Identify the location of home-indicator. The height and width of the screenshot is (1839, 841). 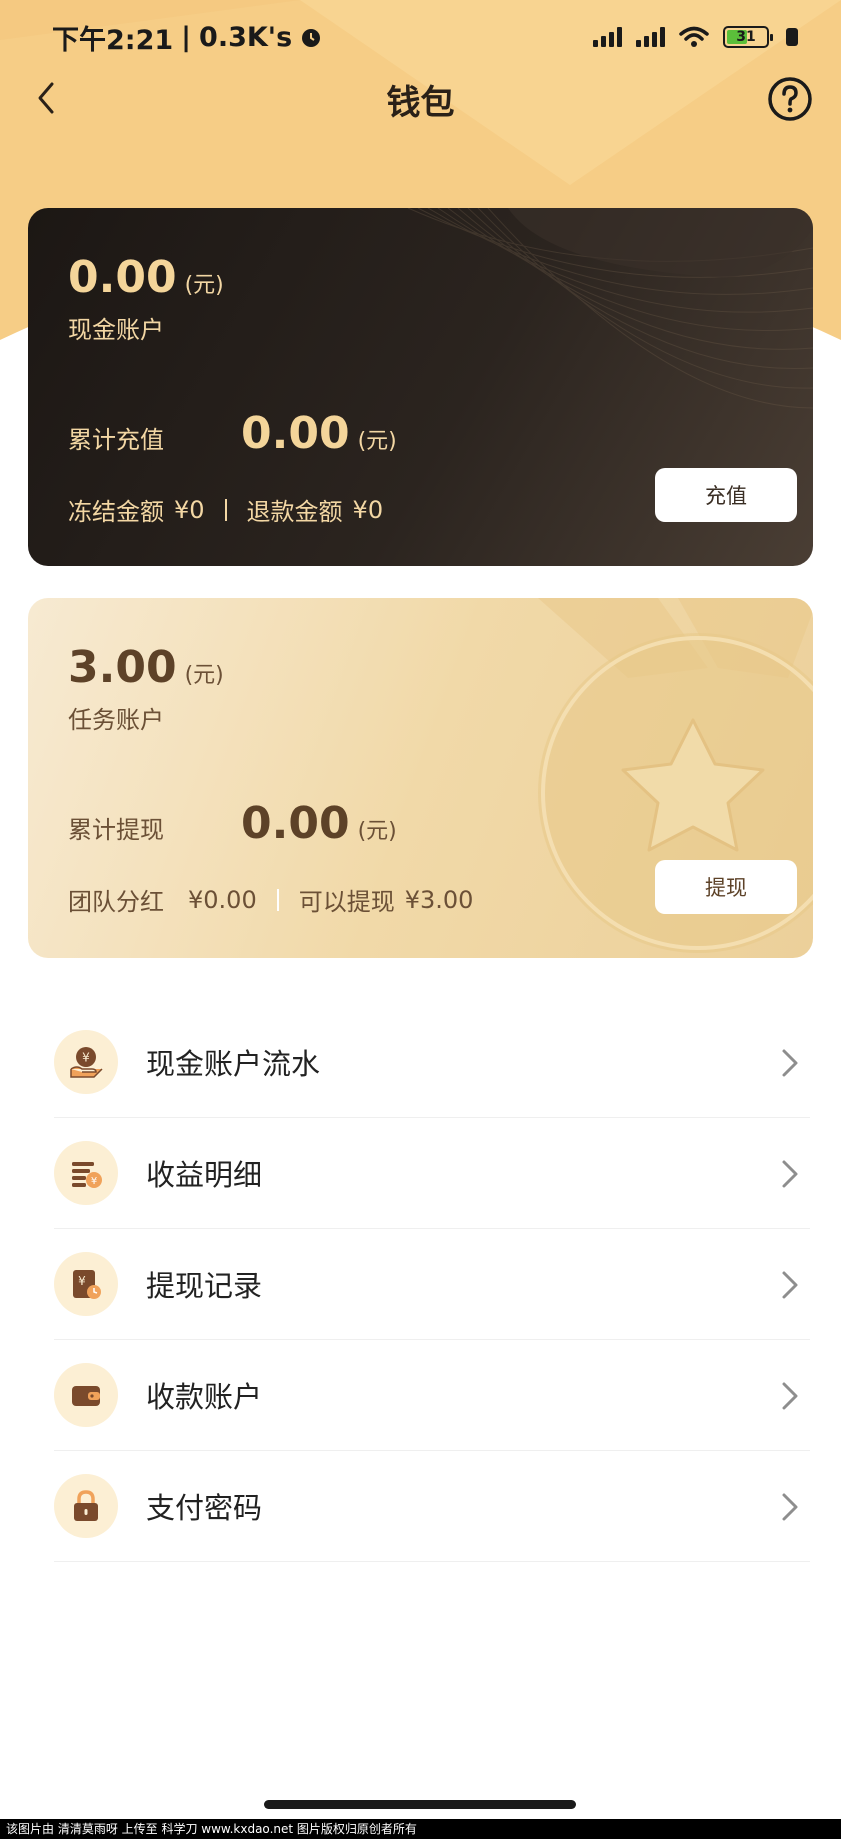
(420, 1804).